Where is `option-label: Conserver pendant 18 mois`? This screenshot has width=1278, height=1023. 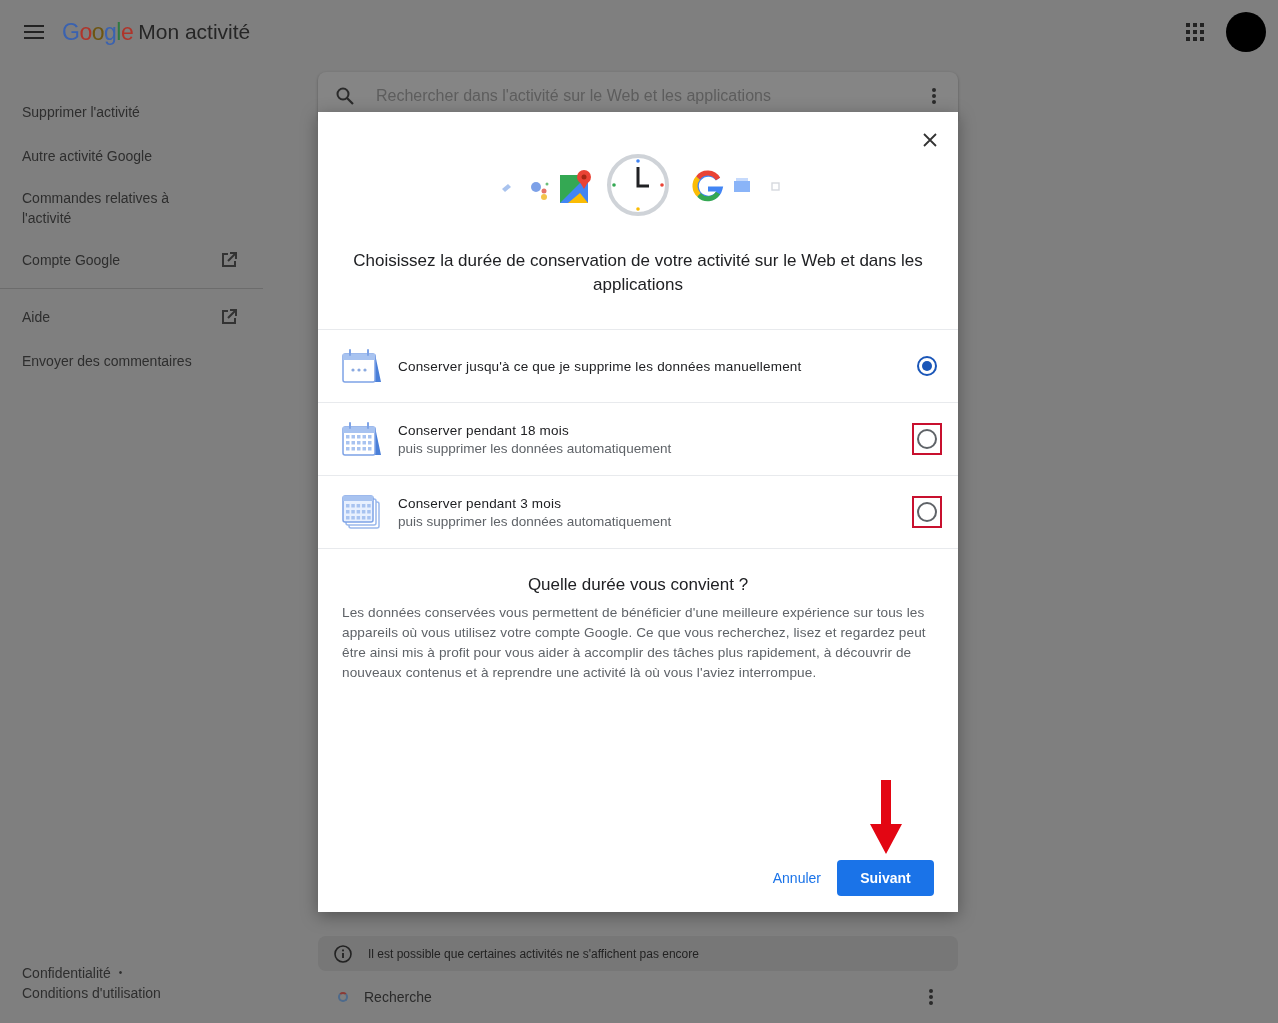
option-label: Conserver pendant 18 mois is located at coordinates (484, 430).